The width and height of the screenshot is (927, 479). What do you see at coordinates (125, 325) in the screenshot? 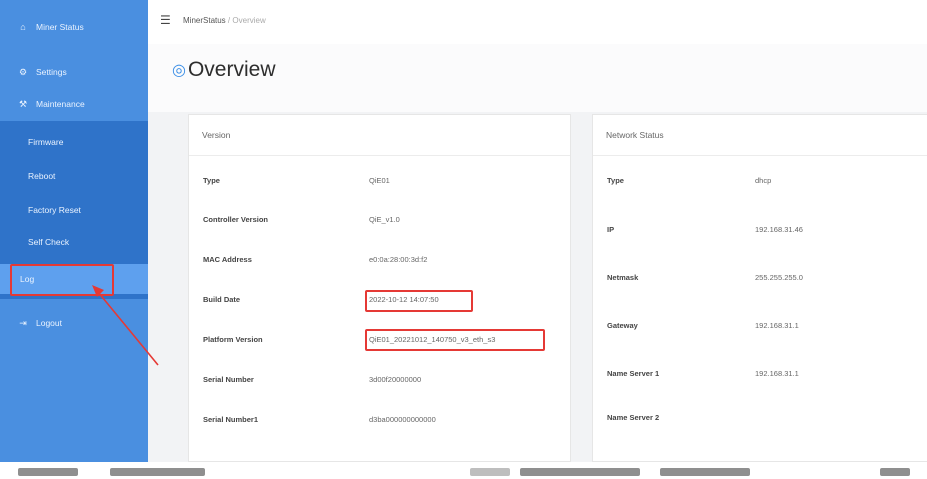
I see `annotation-arrow` at bounding box center [125, 325].